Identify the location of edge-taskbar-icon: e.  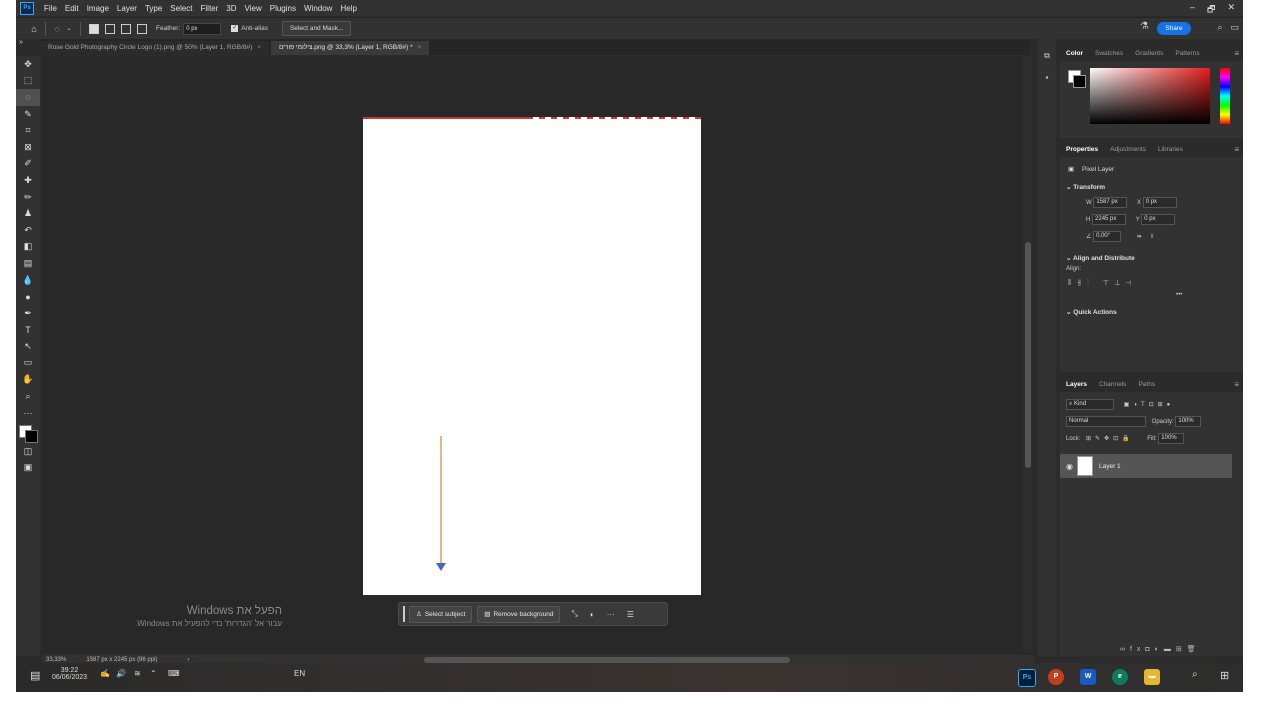
(1120, 677).